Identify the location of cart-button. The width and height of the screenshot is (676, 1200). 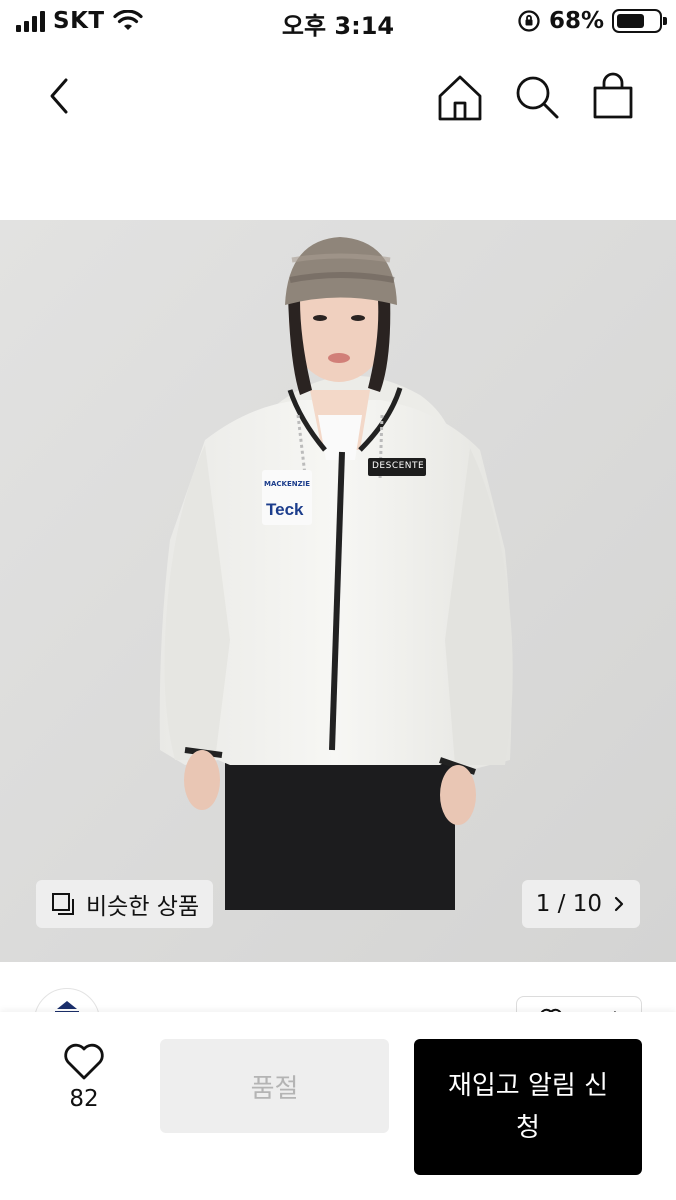
(613, 97).